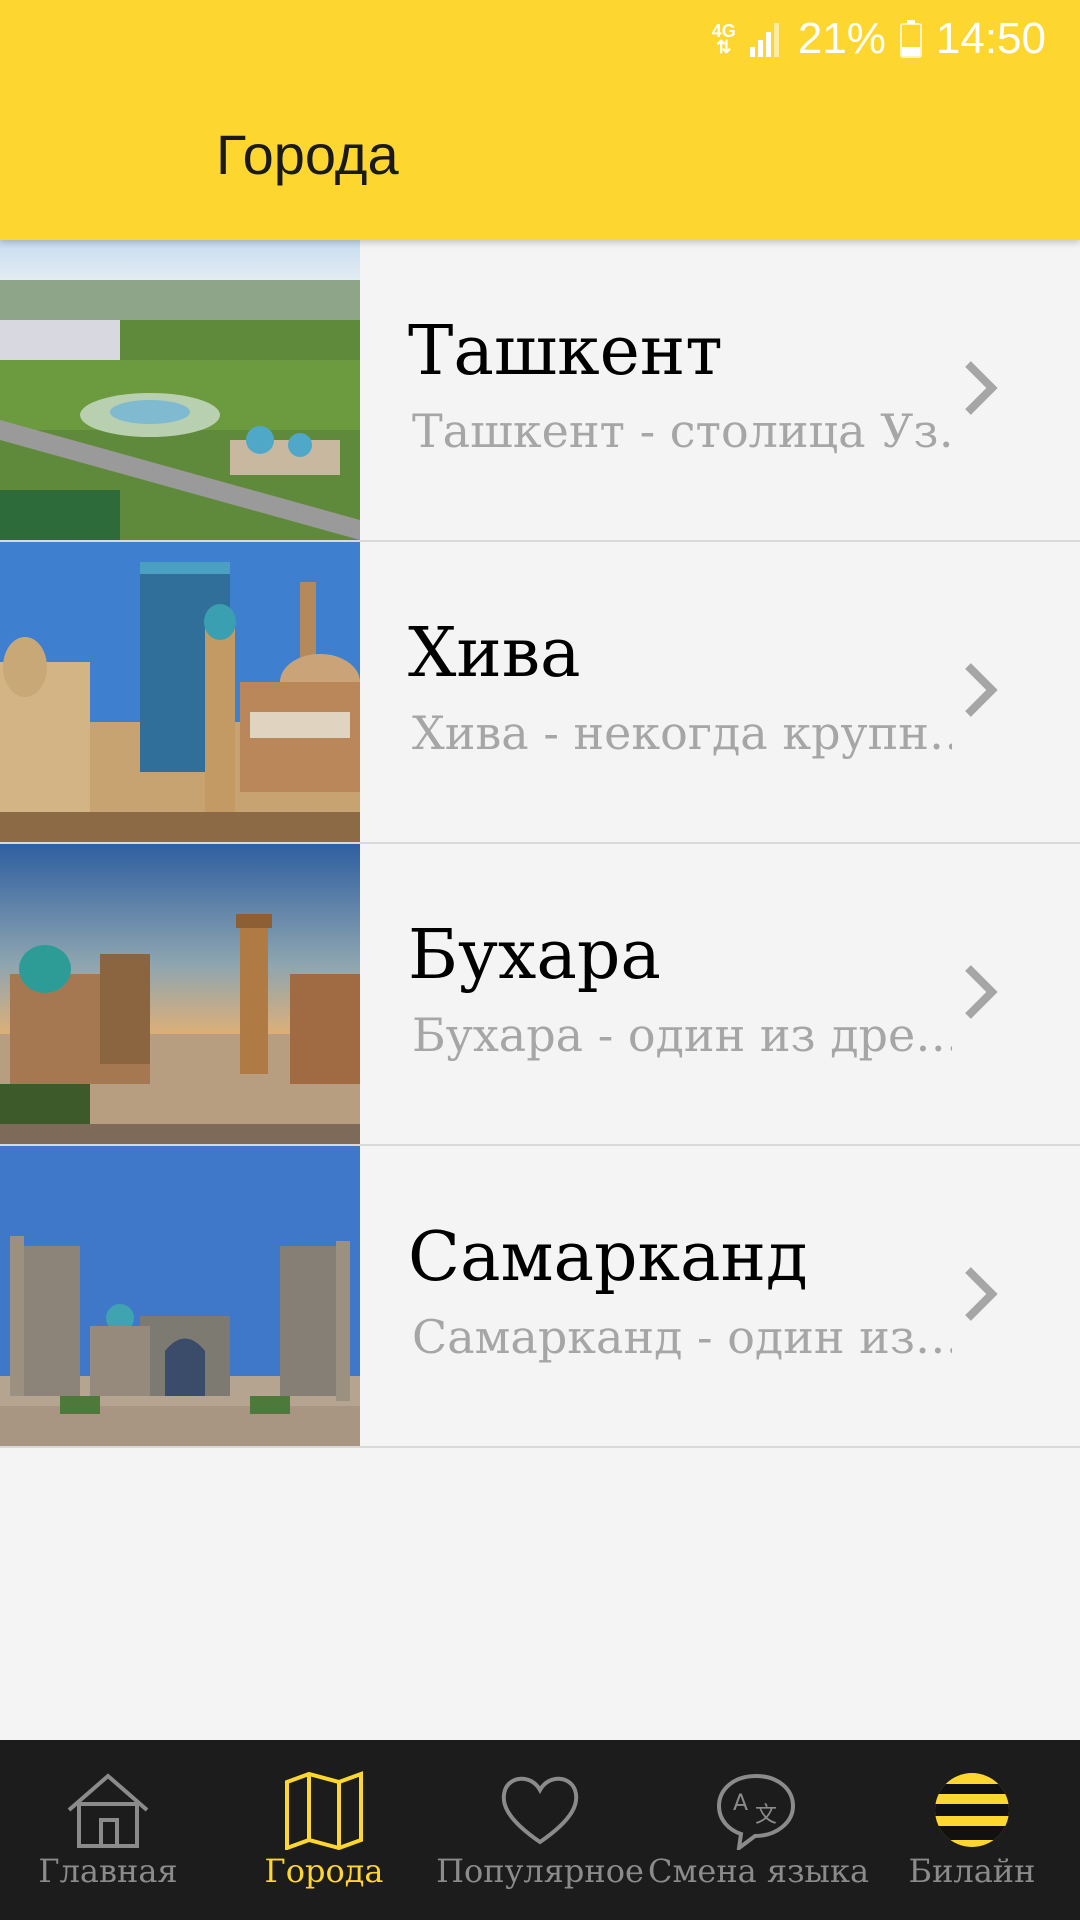  I want to click on app-bar: 4G ⇅ 21% 14:50 Города, so click(540, 120).